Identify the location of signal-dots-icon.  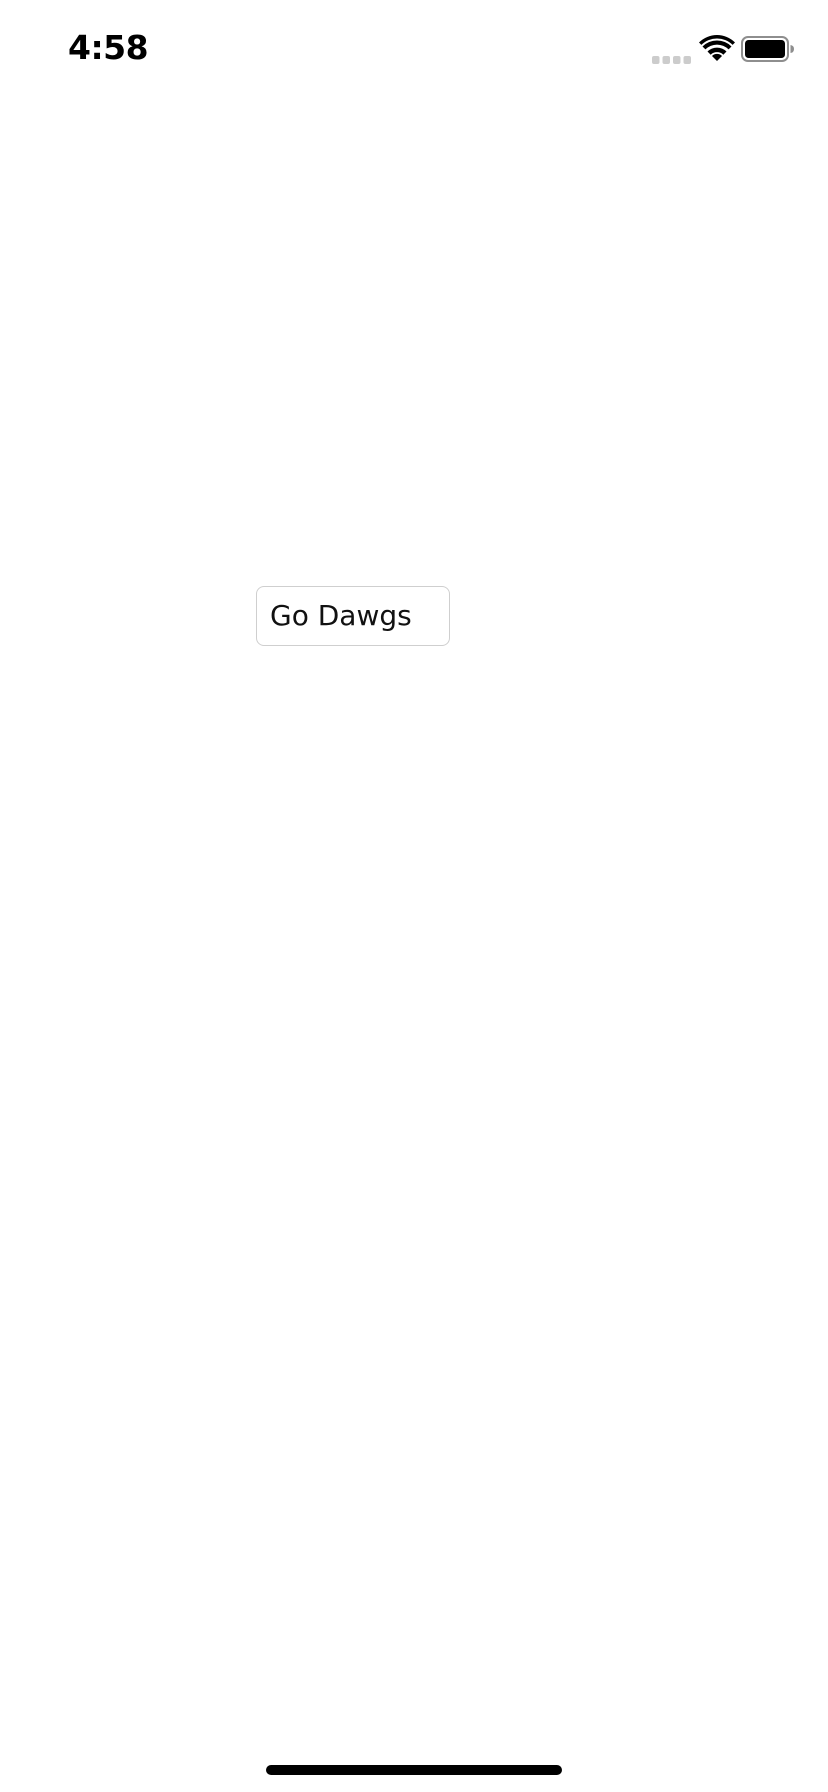
(672, 58).